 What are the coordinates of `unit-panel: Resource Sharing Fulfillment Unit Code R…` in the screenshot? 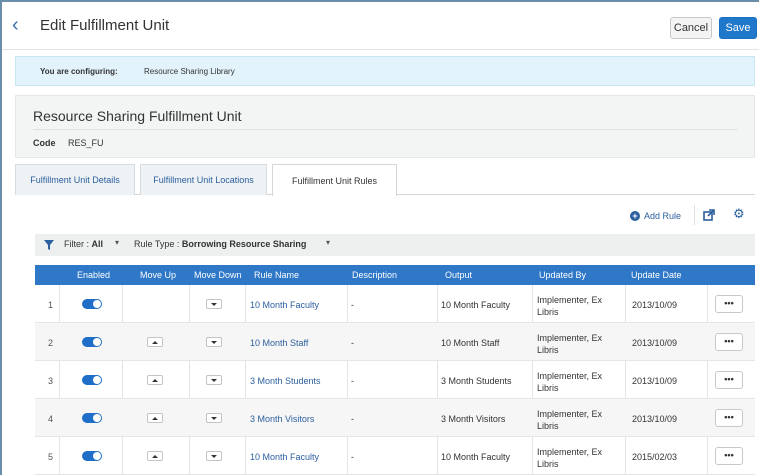 It's located at (385, 126).